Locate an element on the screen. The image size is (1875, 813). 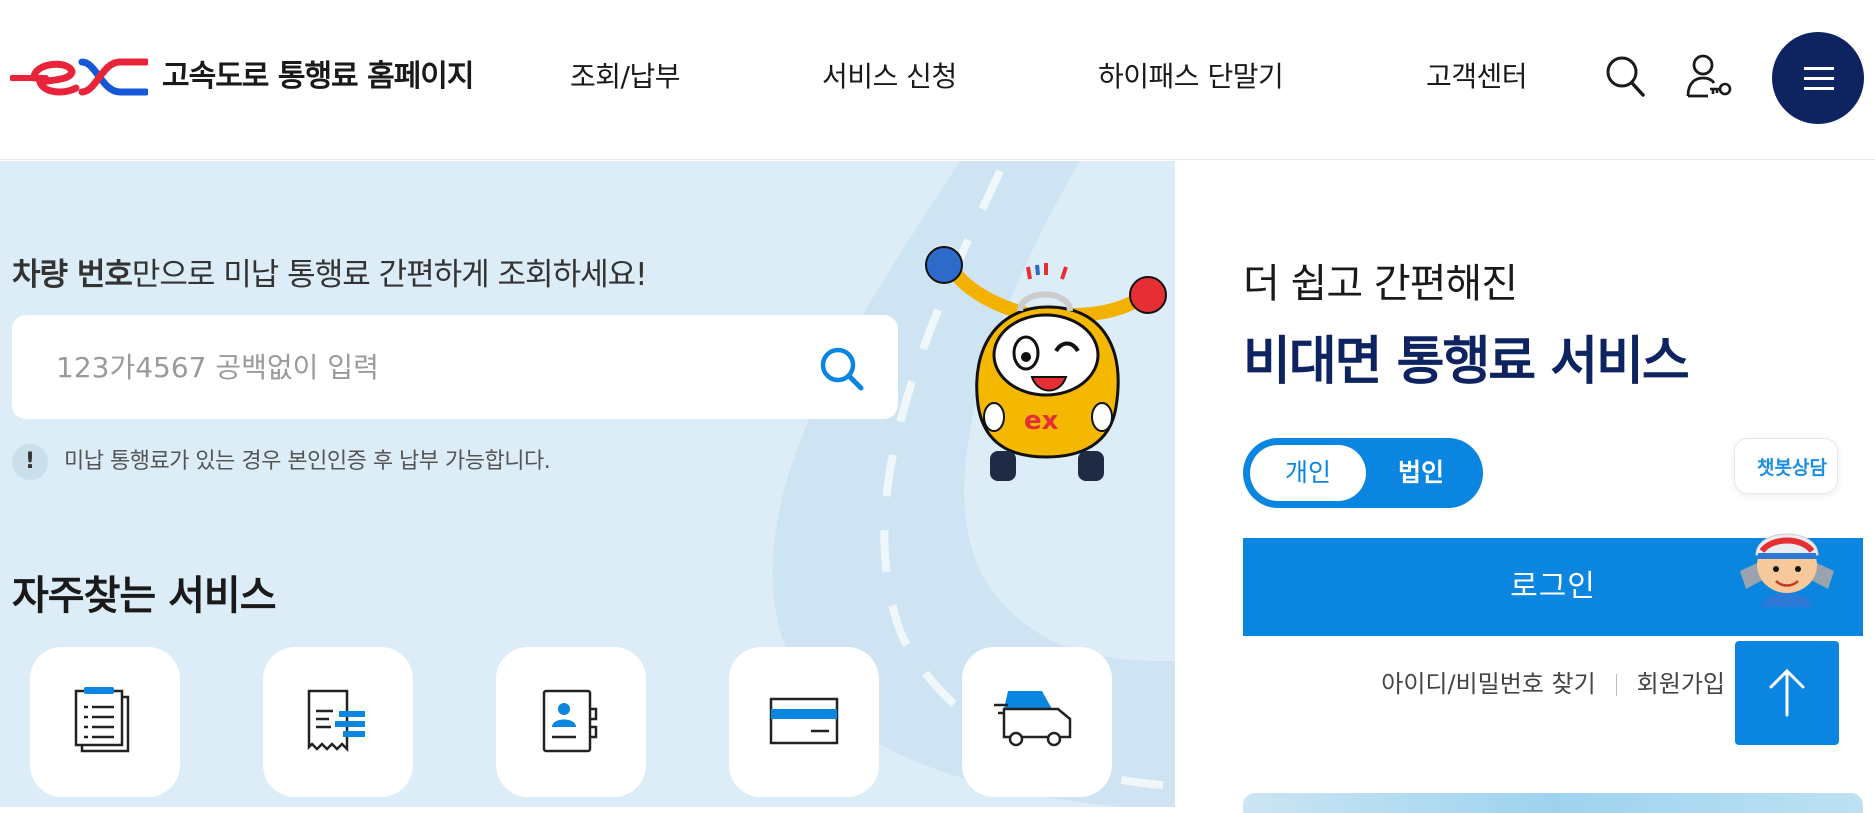
user-key-icon is located at coordinates (1709, 77).